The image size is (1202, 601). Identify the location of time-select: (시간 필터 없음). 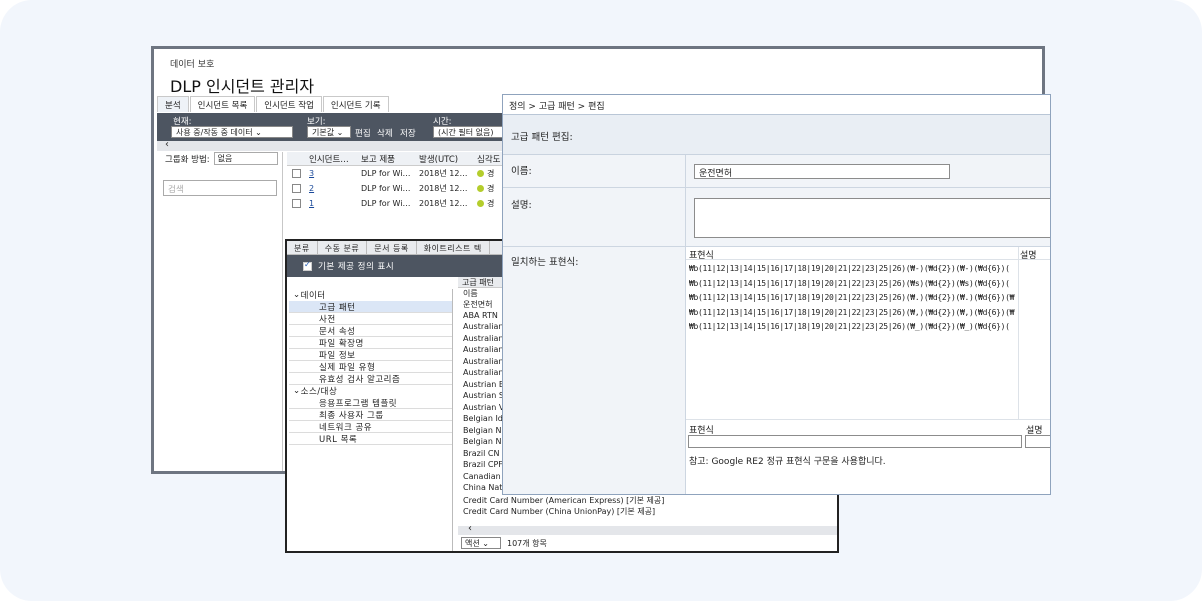
(469, 132).